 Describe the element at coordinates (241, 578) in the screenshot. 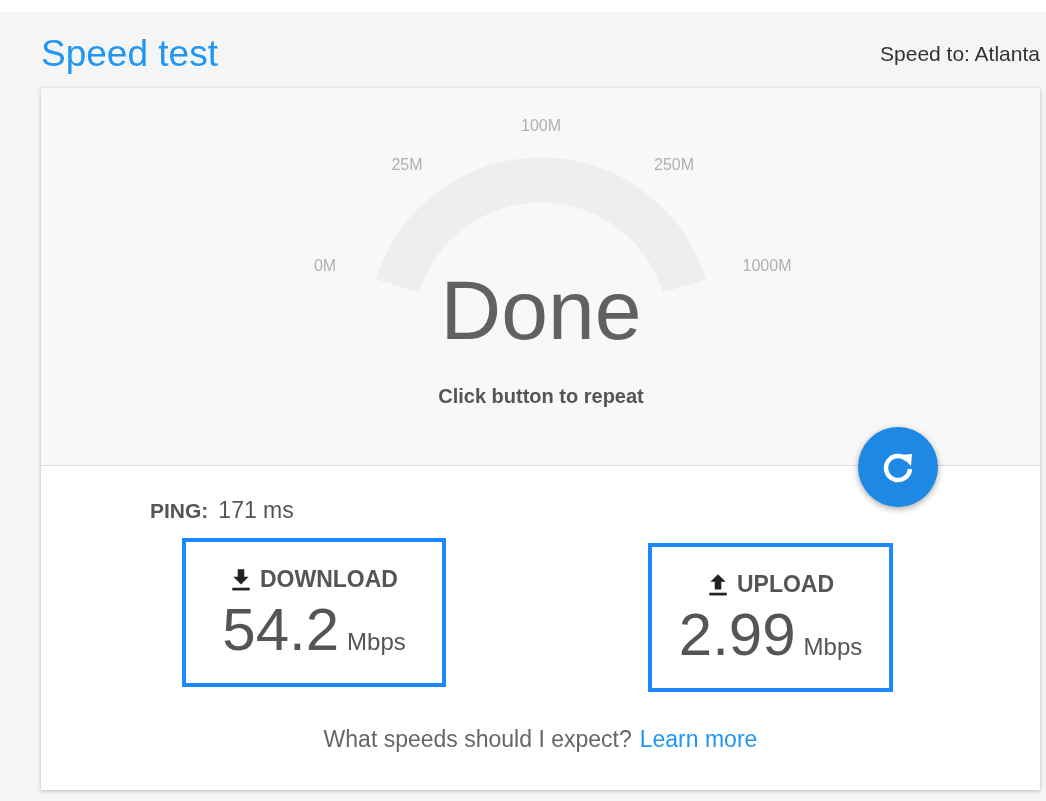

I see `download-arrow-icon` at that location.